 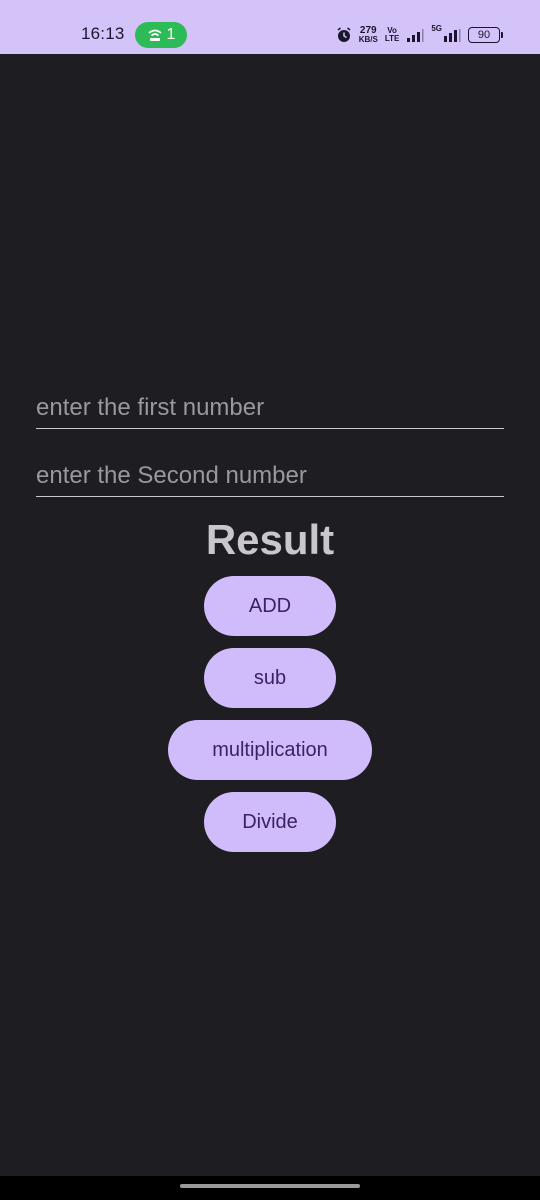 I want to click on second-number-field, so click(x=270, y=476).